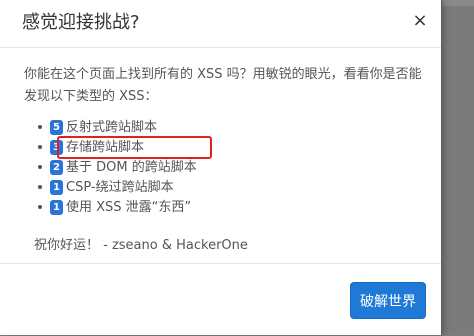  I want to click on close-icon: ×, so click(420, 21).